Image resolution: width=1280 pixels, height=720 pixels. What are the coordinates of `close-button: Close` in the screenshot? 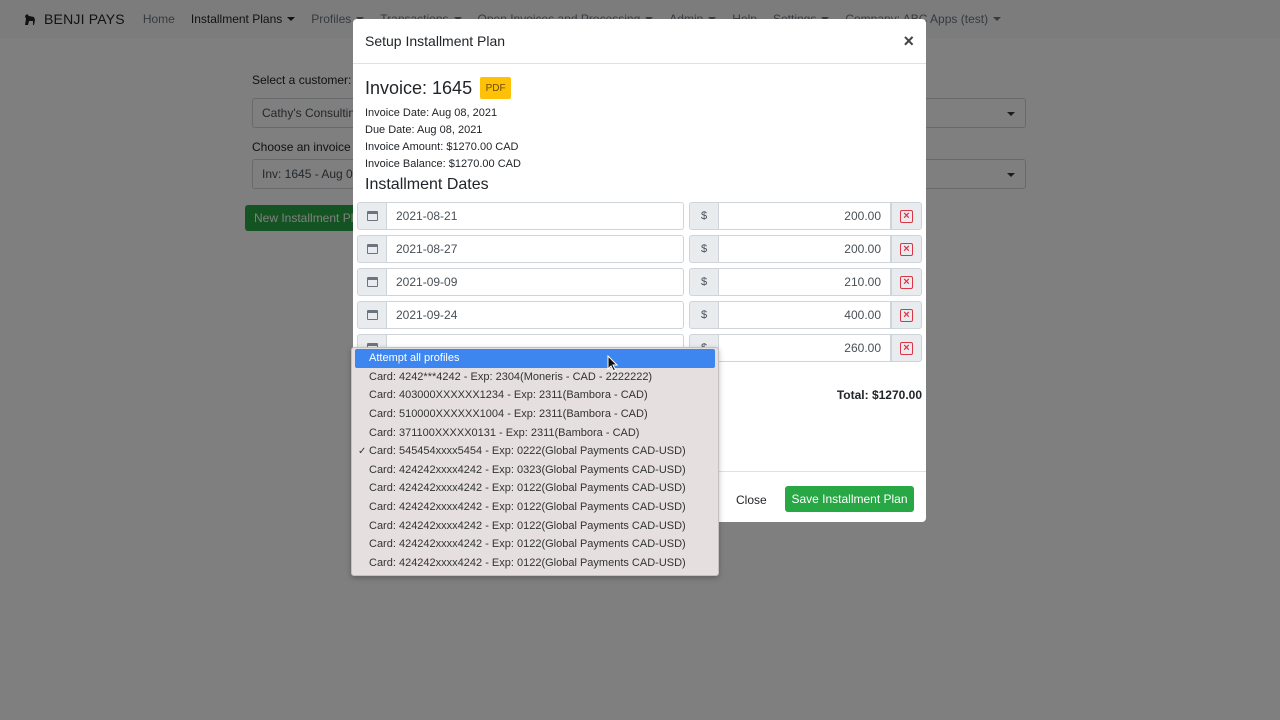 It's located at (751, 500).